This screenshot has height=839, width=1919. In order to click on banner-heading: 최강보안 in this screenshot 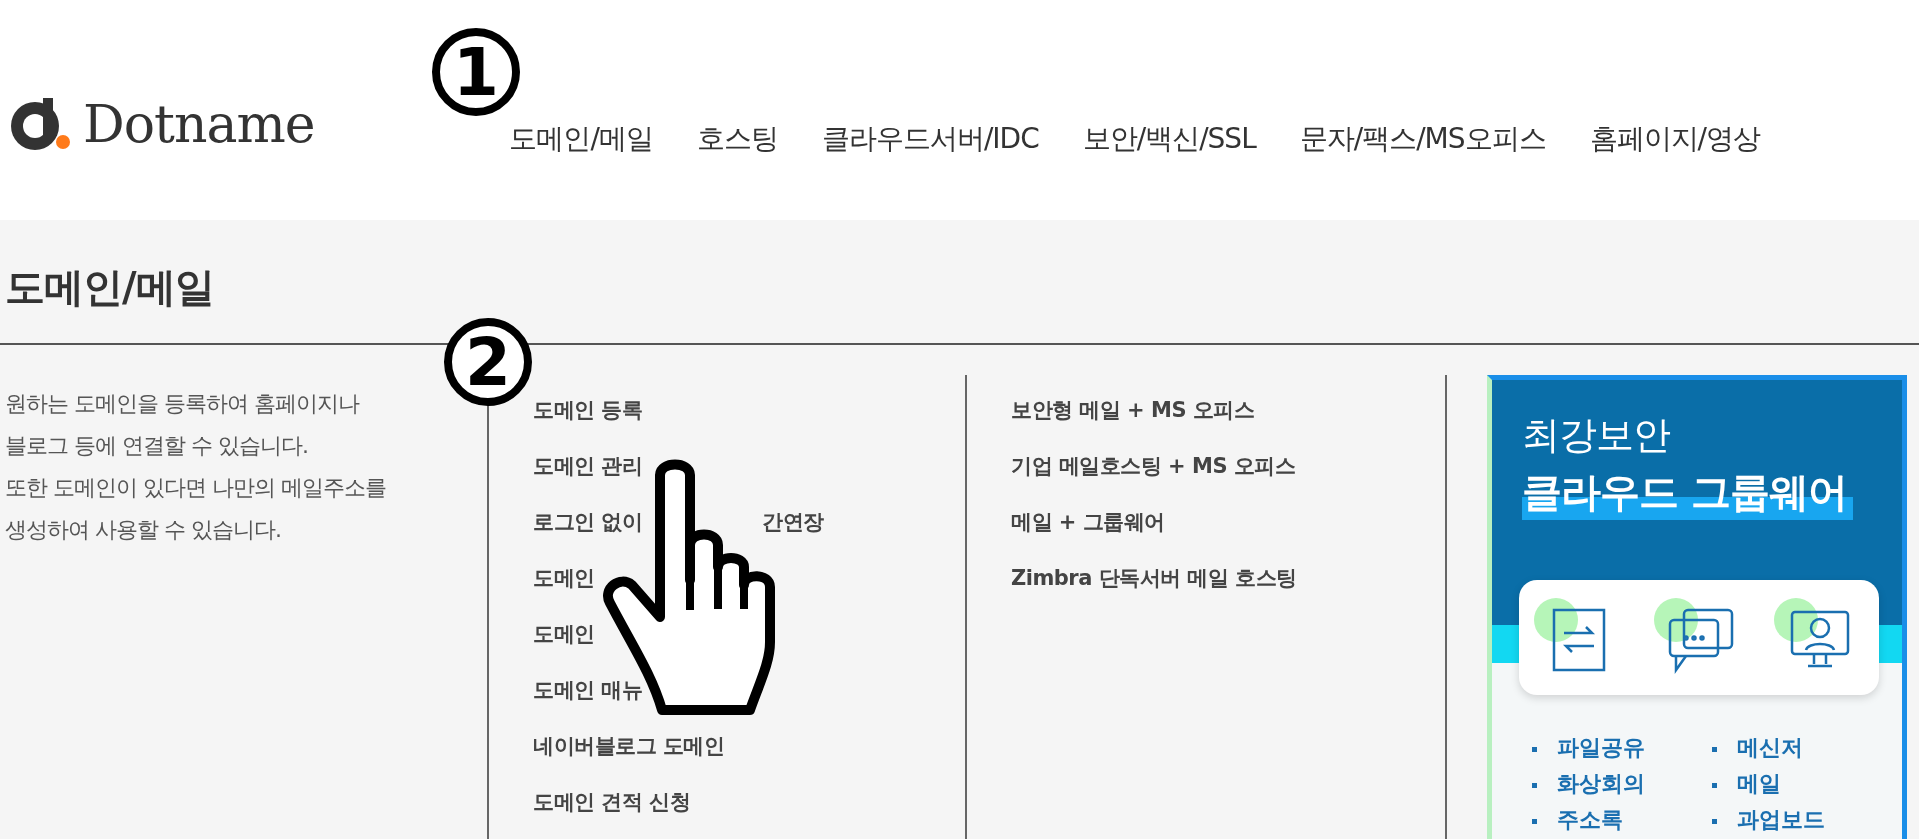, I will do `click(1596, 435)`.